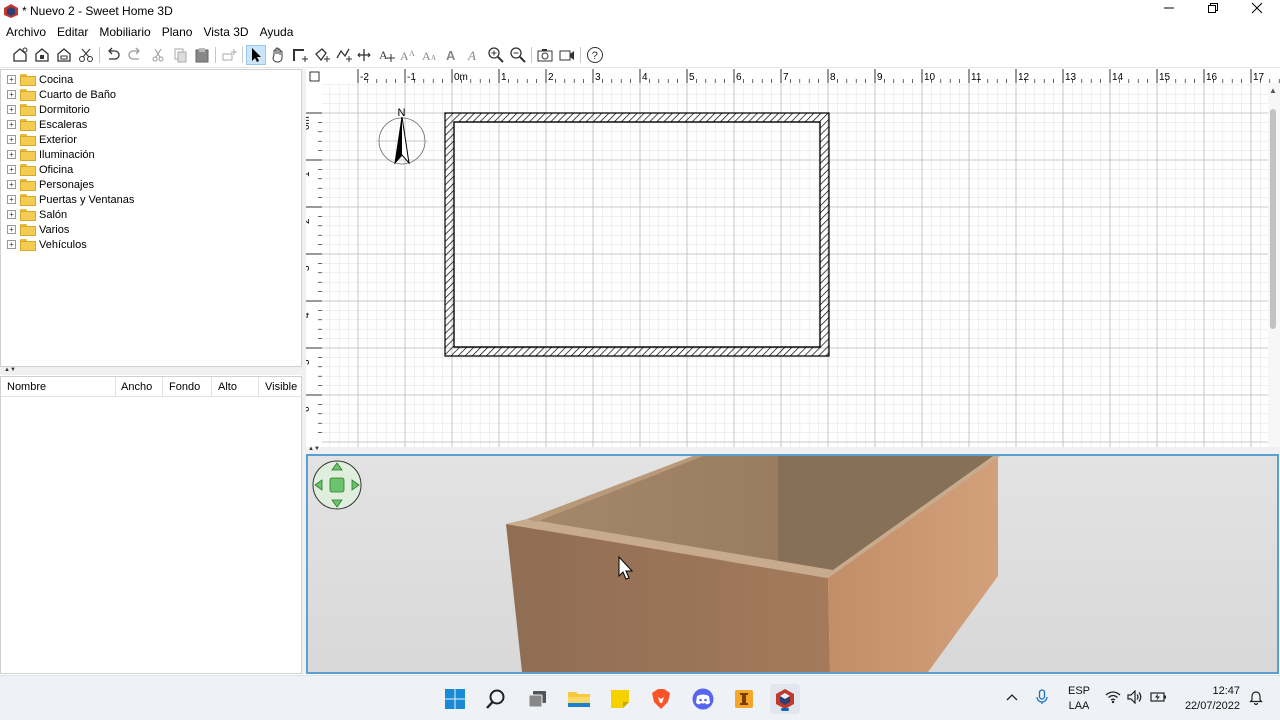  I want to click on add-text-icon: A, so click(387, 55).